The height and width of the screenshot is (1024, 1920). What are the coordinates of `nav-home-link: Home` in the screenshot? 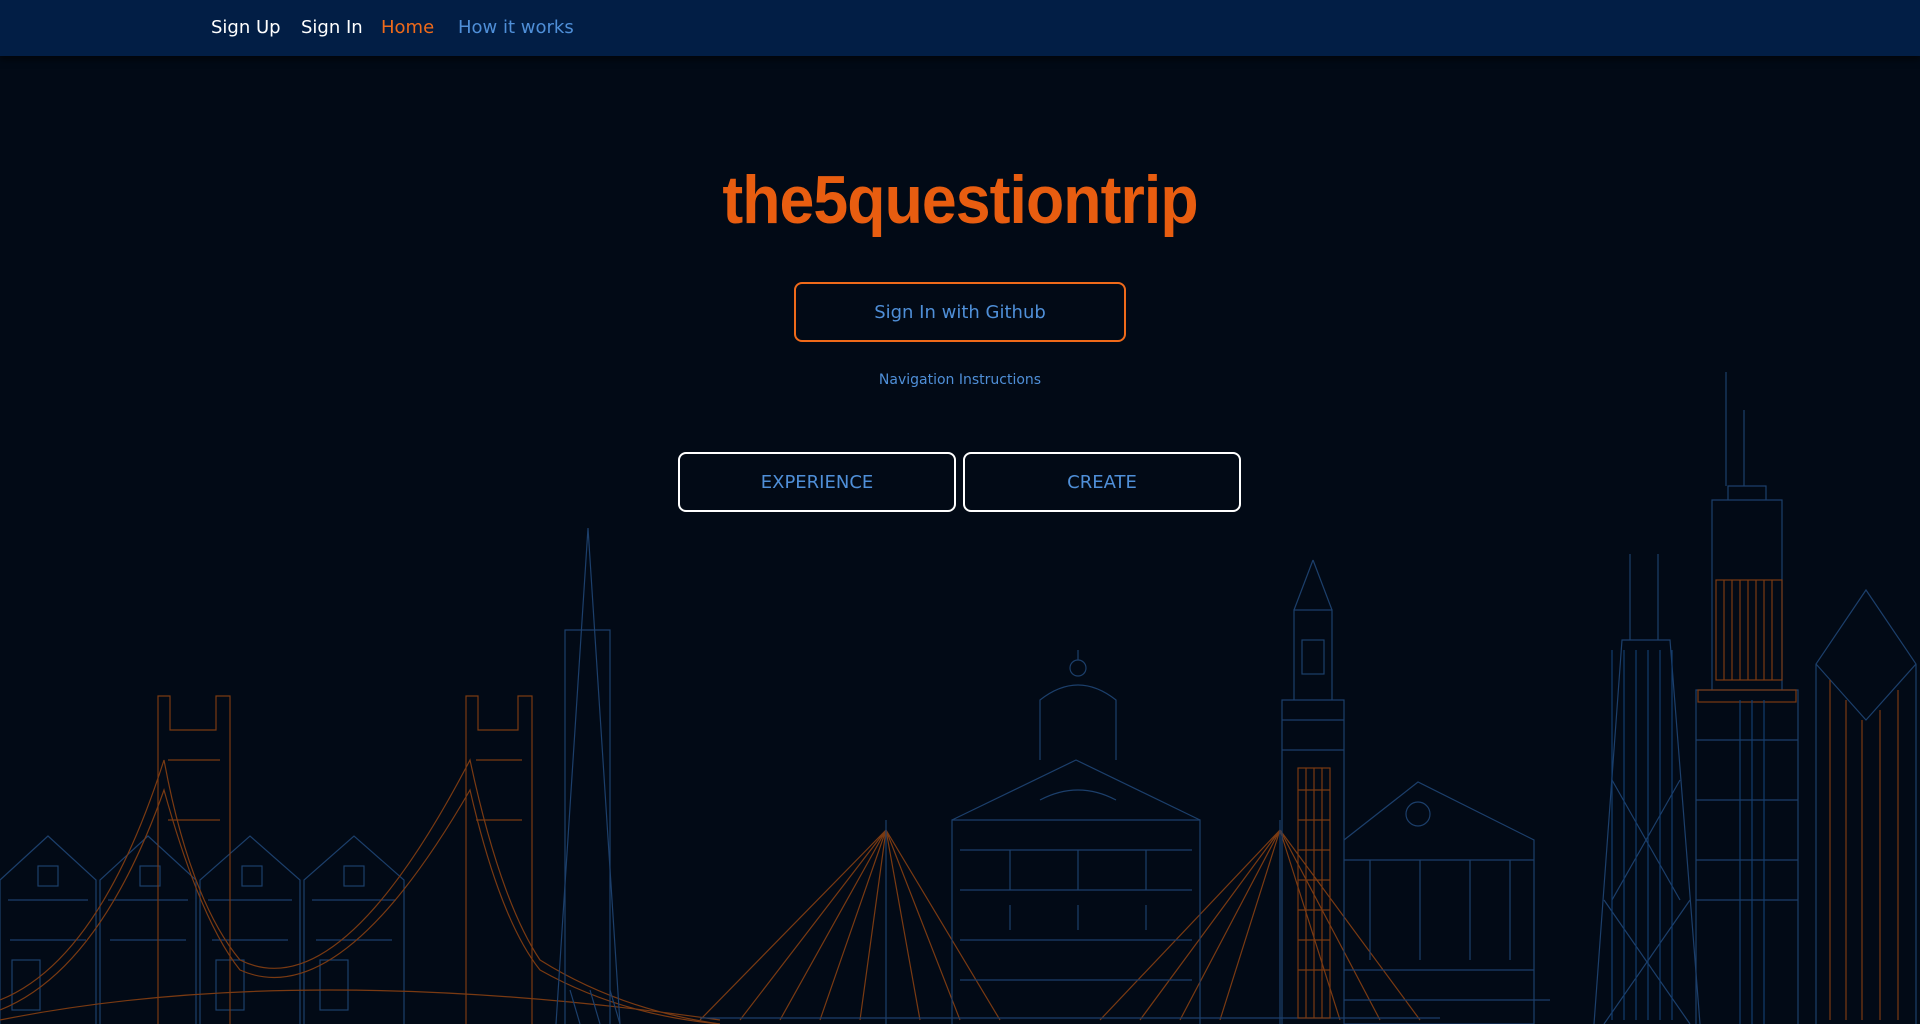 It's located at (407, 28).